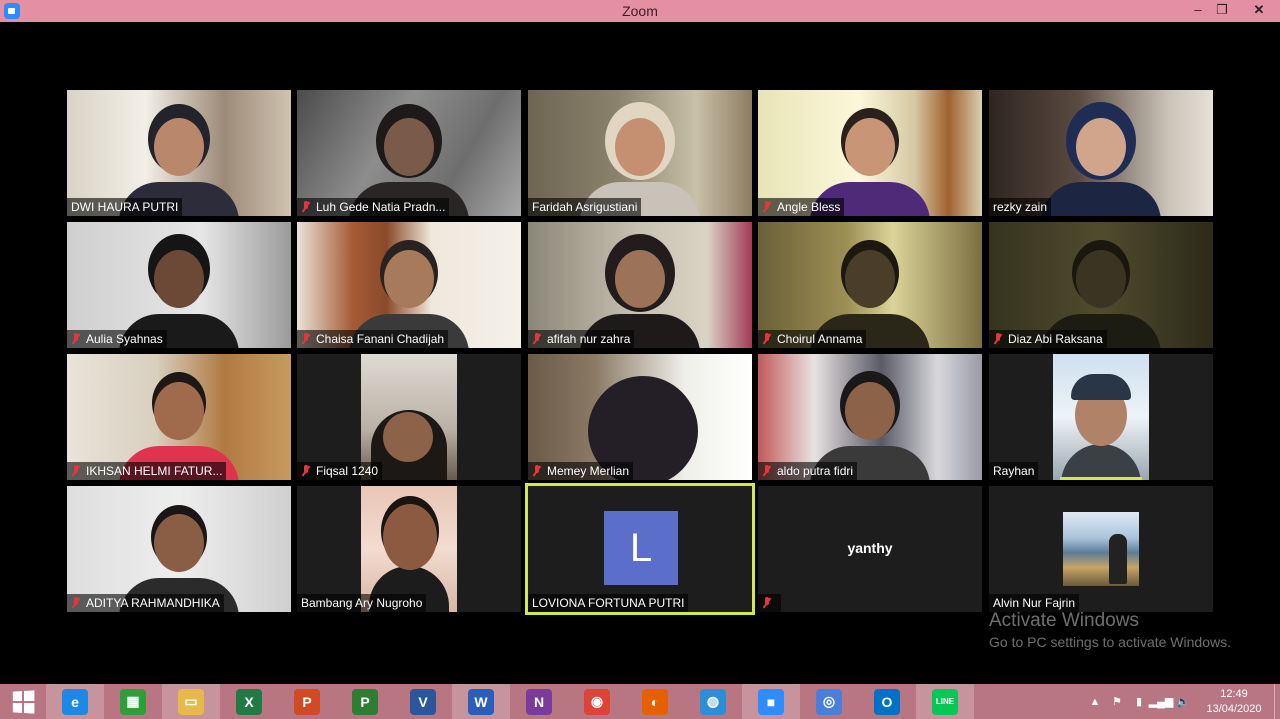  I want to click on taskbar-app-file-explorer: ▭, so click(191, 701).